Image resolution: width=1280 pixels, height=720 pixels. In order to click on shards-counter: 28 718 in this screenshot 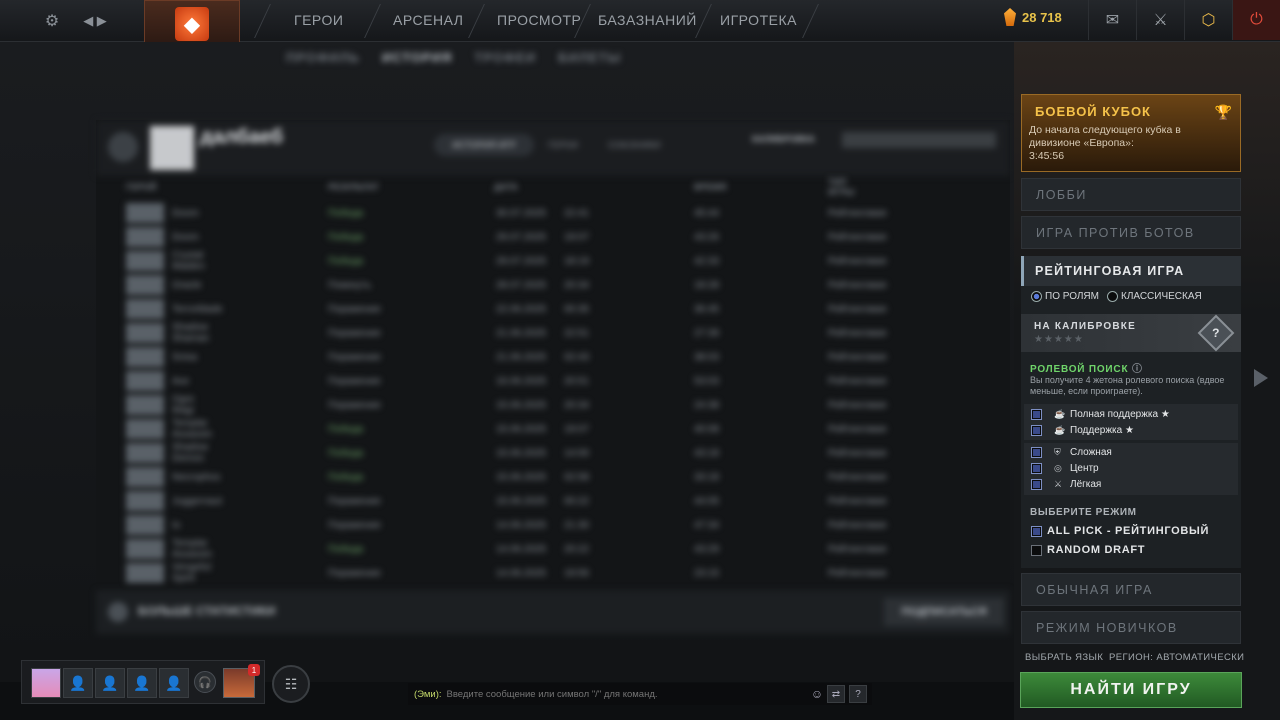, I will do `click(1033, 17)`.